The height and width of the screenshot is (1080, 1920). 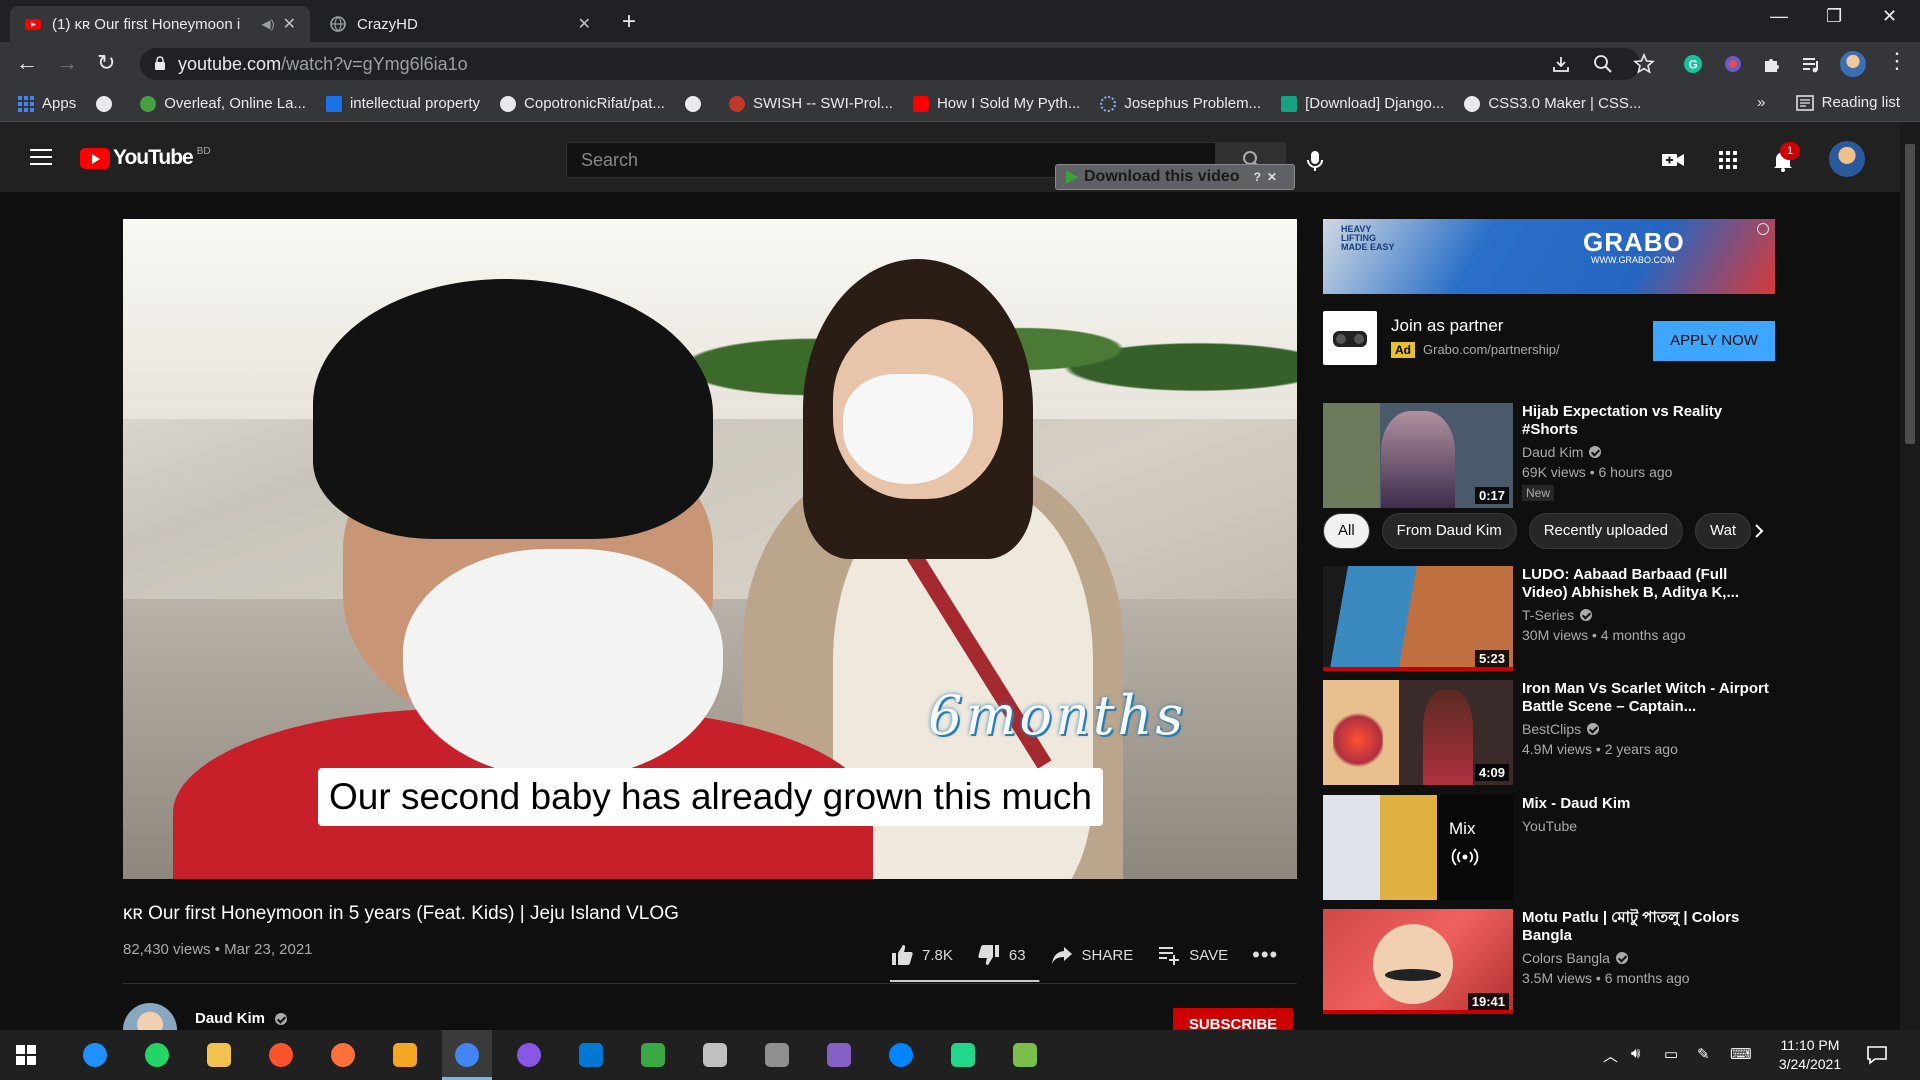 I want to click on tab-crazyhd: CrazyHD ✕, so click(x=460, y=24).